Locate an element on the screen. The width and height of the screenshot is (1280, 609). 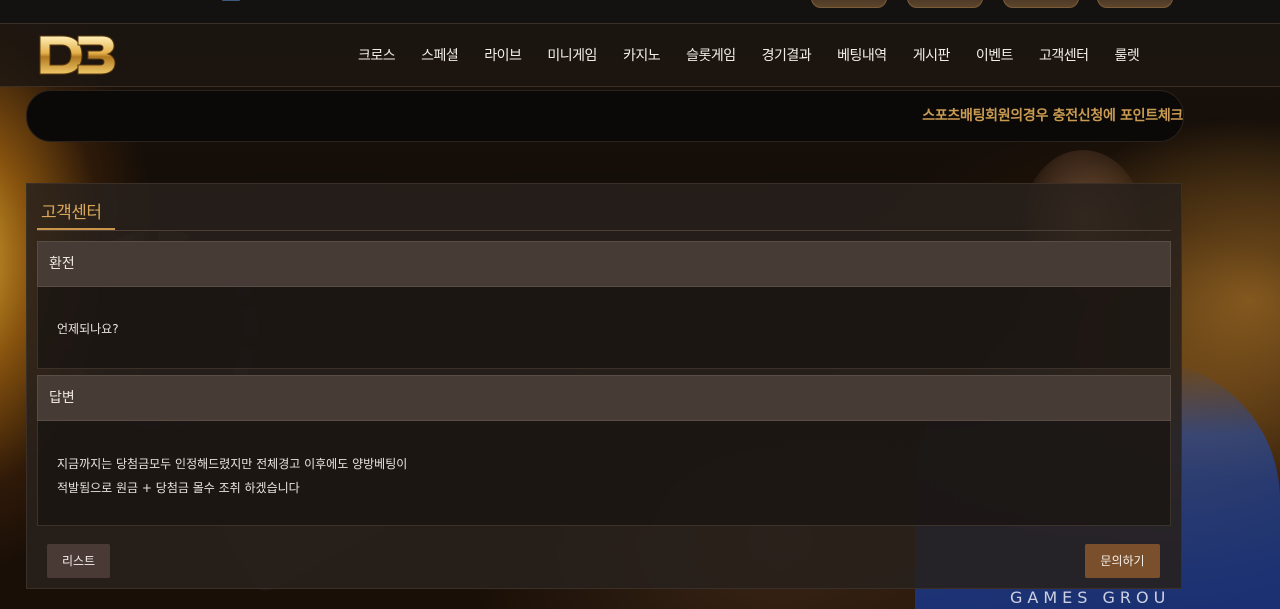
nav-item-roulette: 룰렛 is located at coordinates (1127, 55).